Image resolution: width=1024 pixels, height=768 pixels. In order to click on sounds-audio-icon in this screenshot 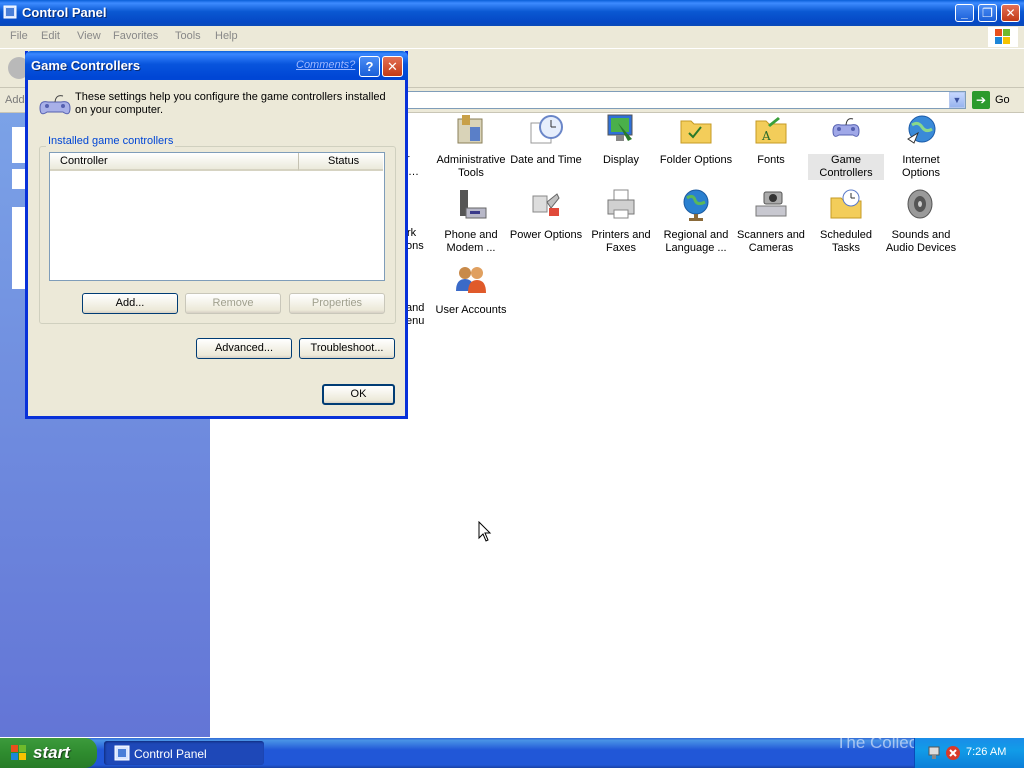, I will do `click(920, 204)`.